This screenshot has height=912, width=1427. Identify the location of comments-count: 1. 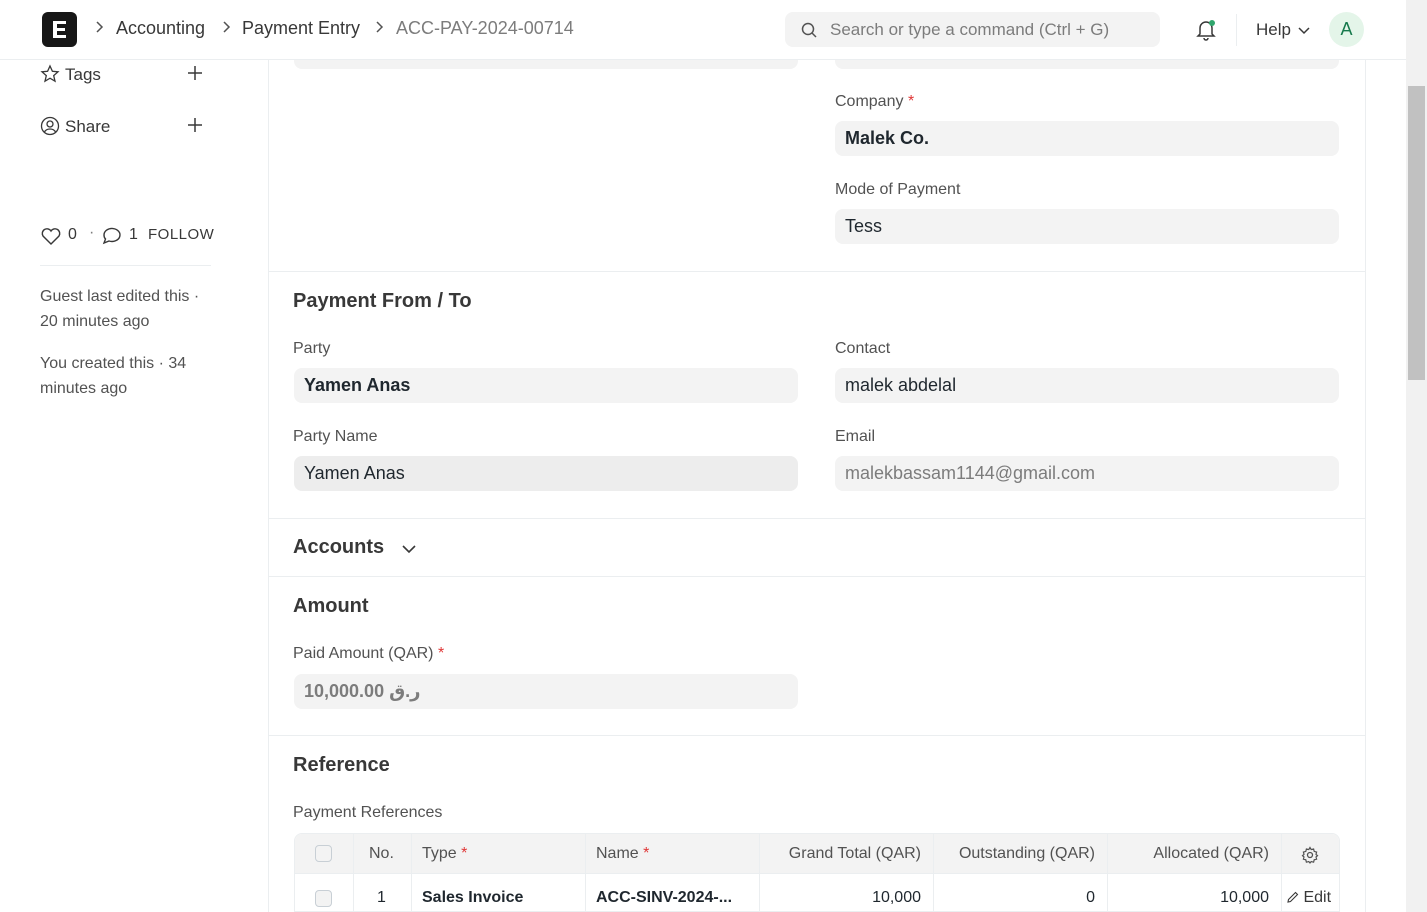
(133, 234).